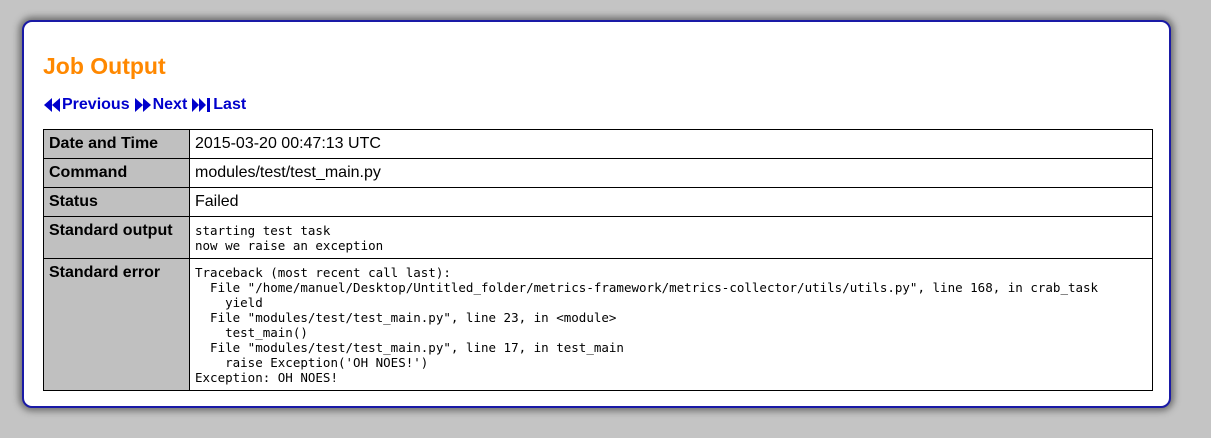  I want to click on last-label: Last, so click(230, 104).